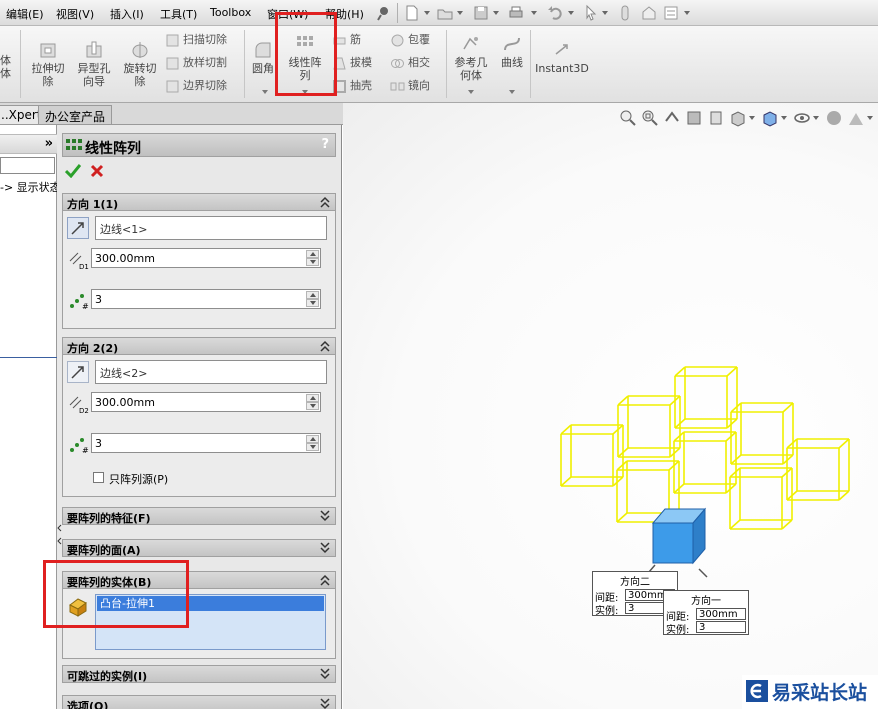  I want to click on menu-view: 视图(V), so click(75, 14).